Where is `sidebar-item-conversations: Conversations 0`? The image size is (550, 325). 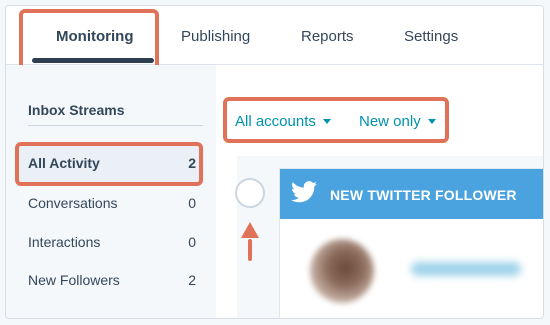
sidebar-item-conversations: Conversations 0 is located at coordinates (112, 203).